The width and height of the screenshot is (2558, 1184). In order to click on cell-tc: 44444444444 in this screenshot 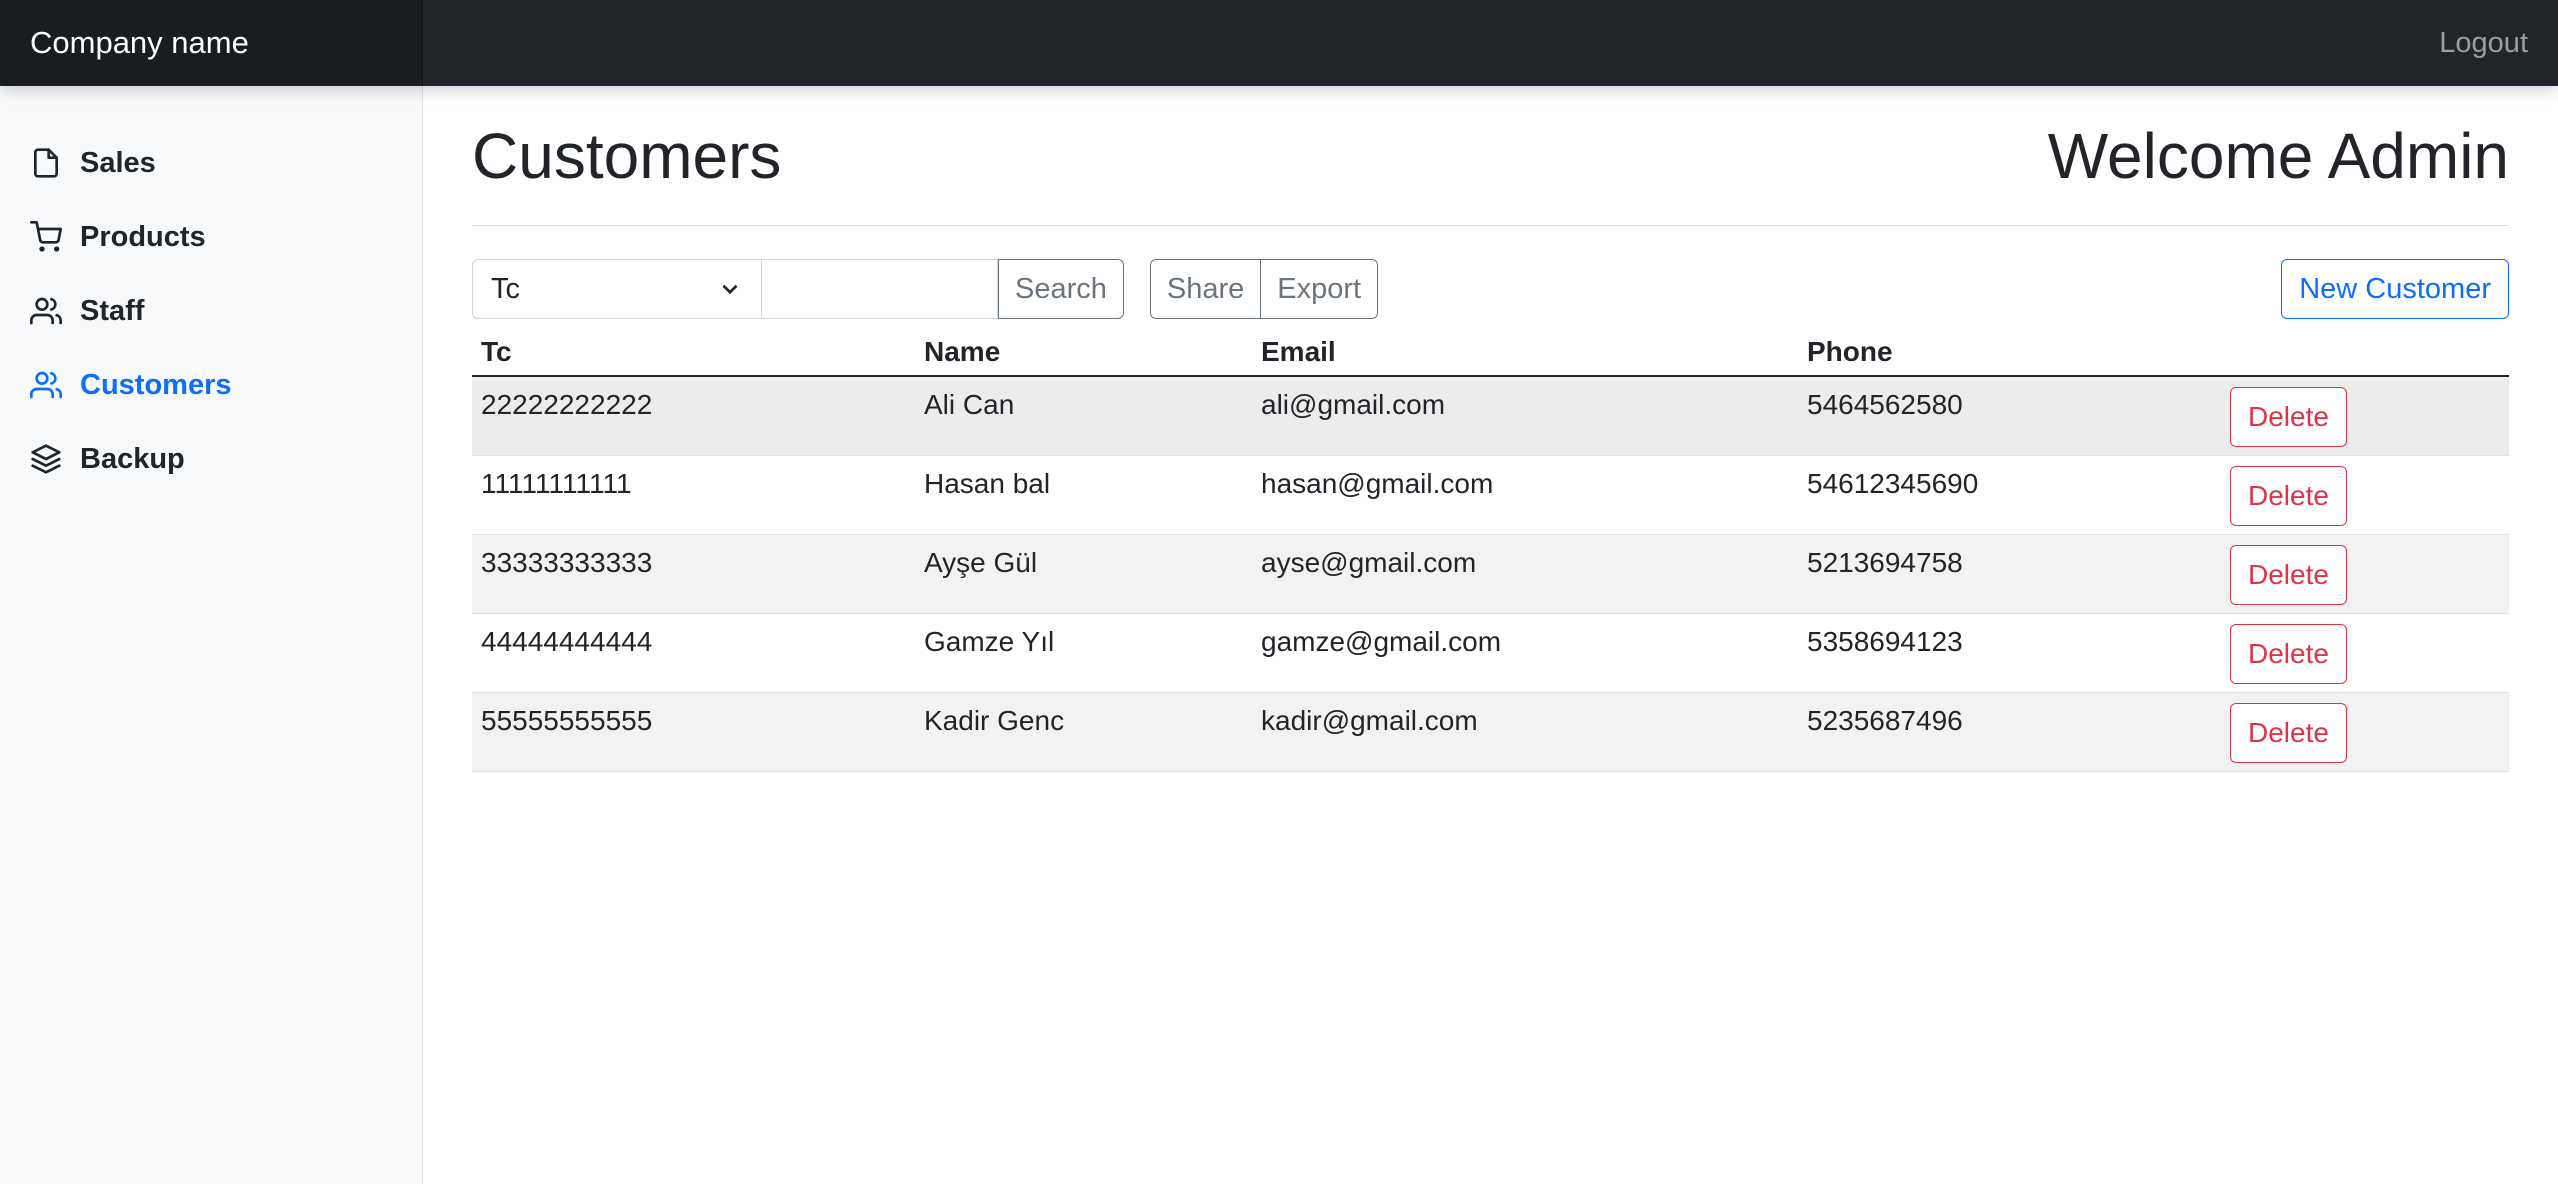, I will do `click(693, 653)`.